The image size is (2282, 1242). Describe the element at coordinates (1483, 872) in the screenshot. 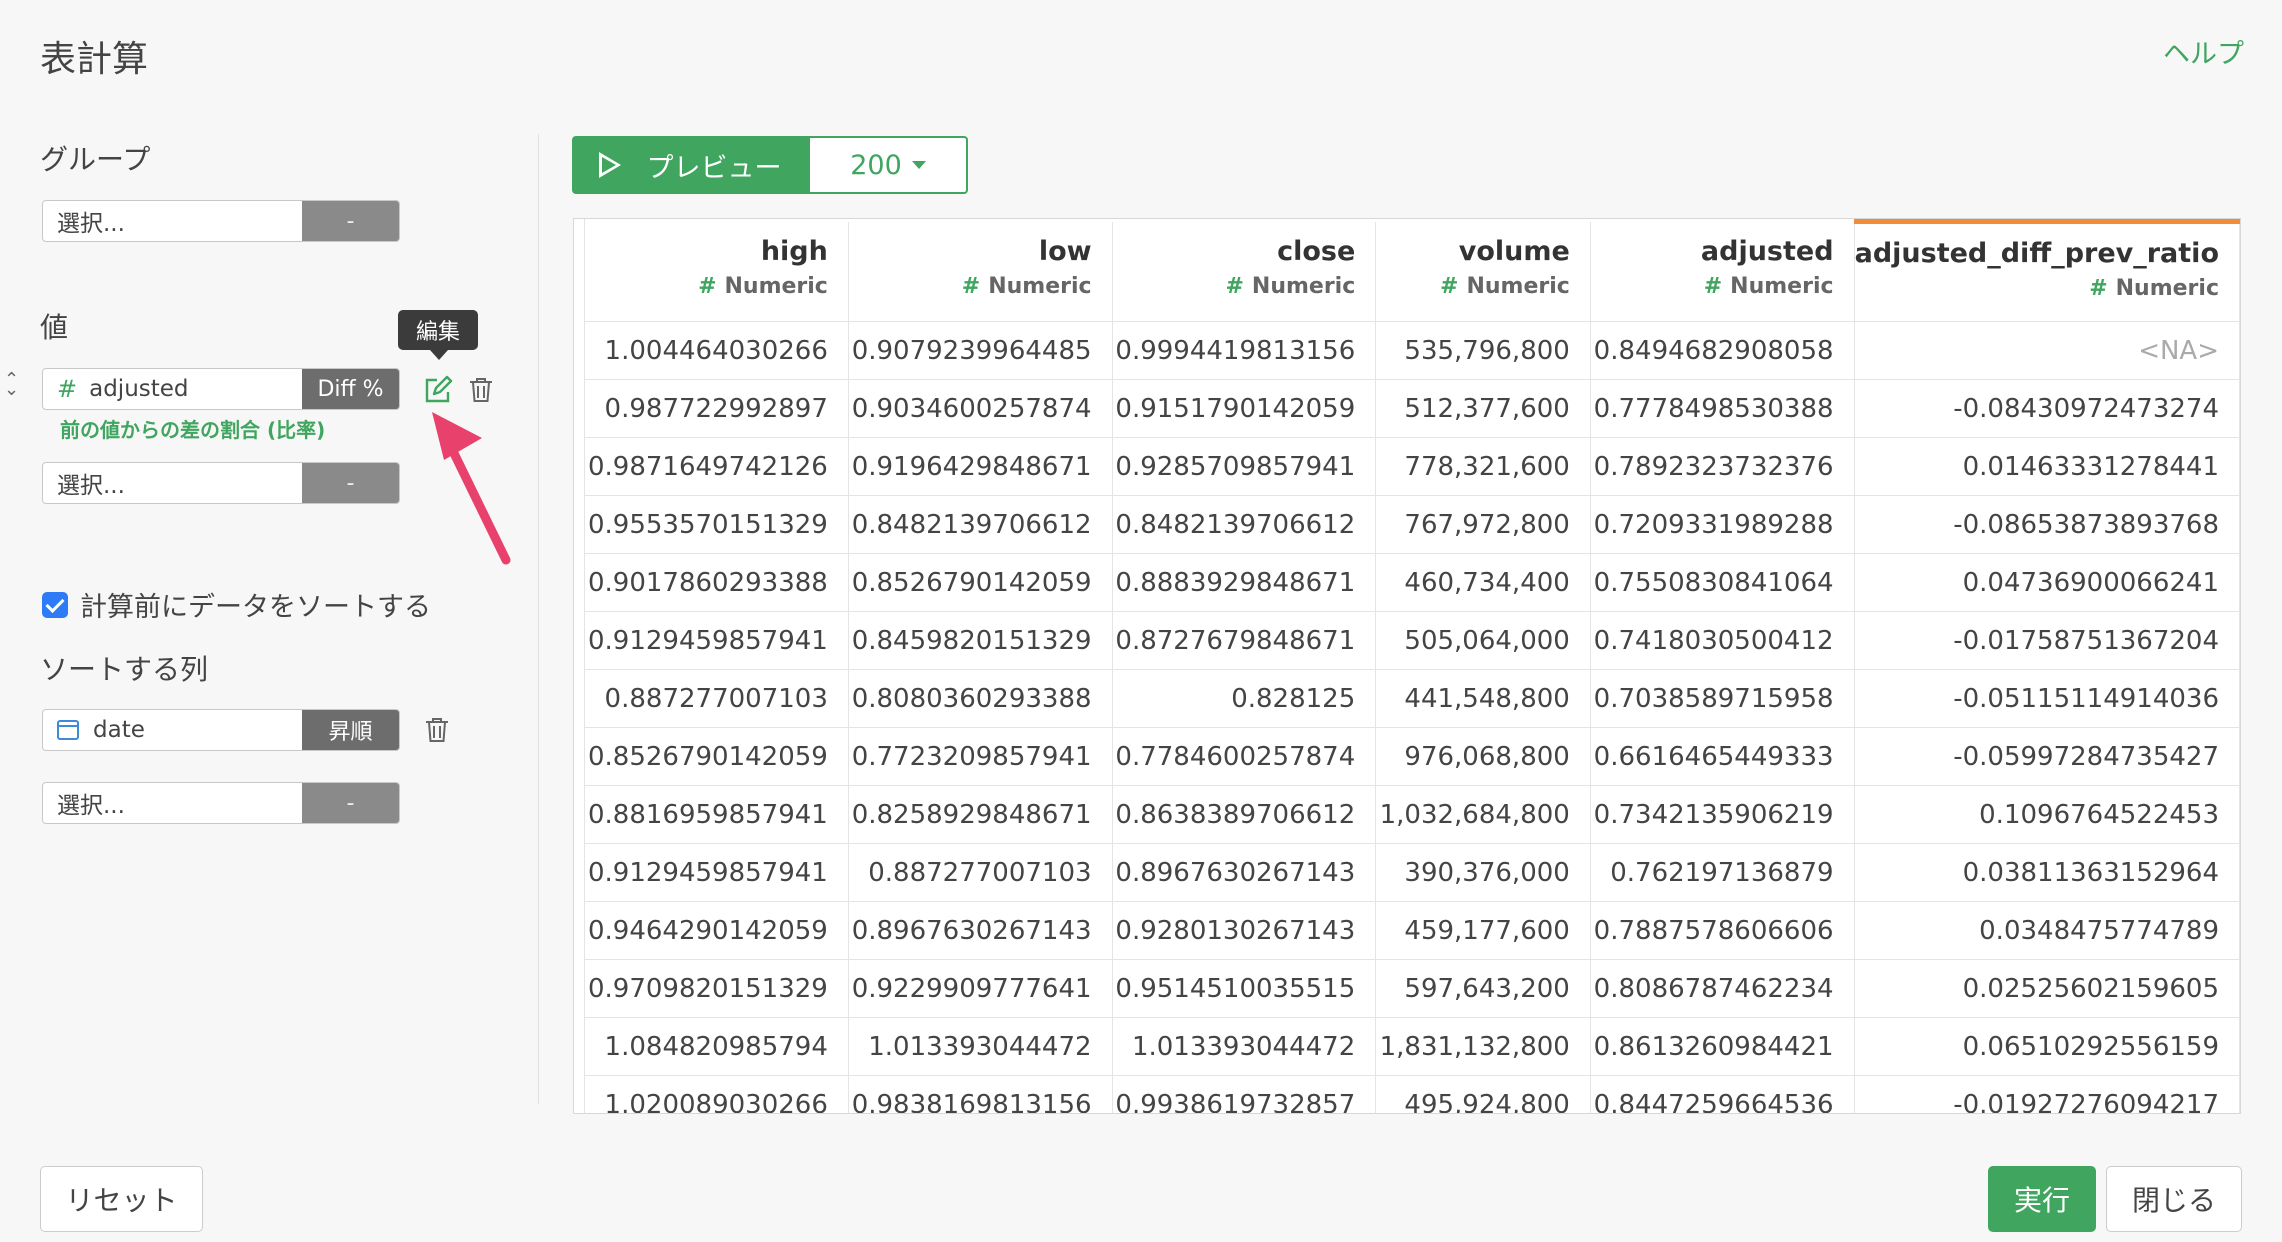

I see `table-cell: 390,376,000` at that location.